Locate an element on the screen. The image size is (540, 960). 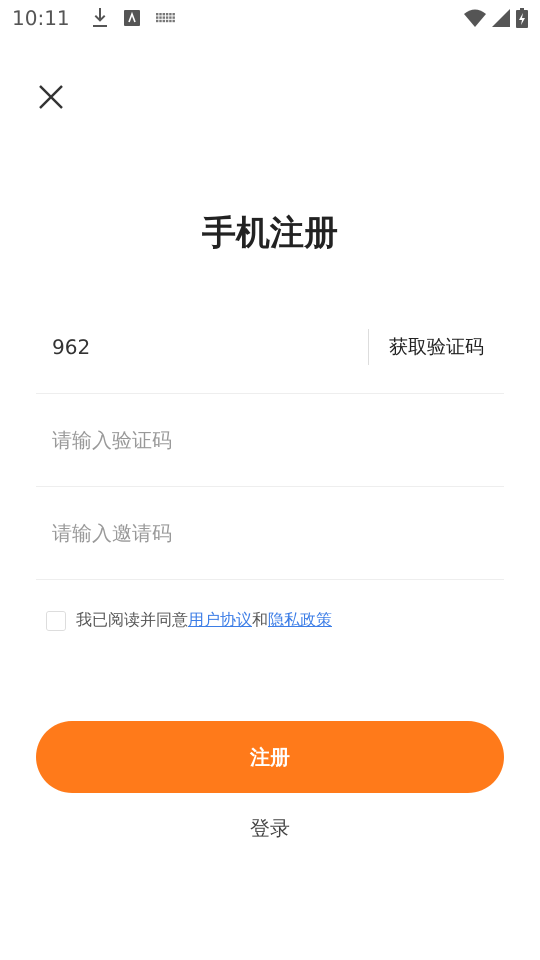
page-title: 手机注册 is located at coordinates (270, 233).